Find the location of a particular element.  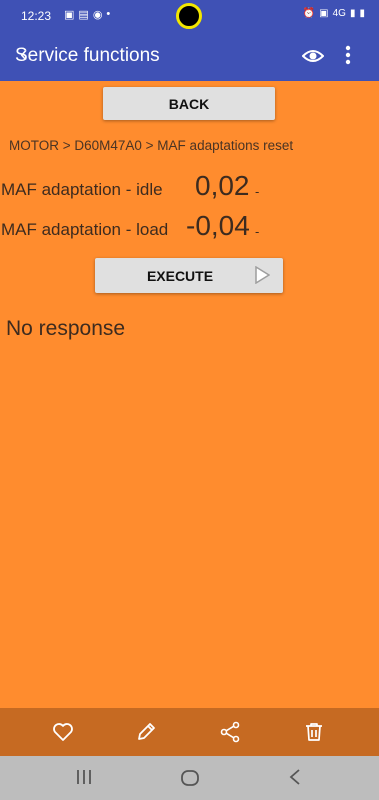

response-text: No response is located at coordinates (66, 328).